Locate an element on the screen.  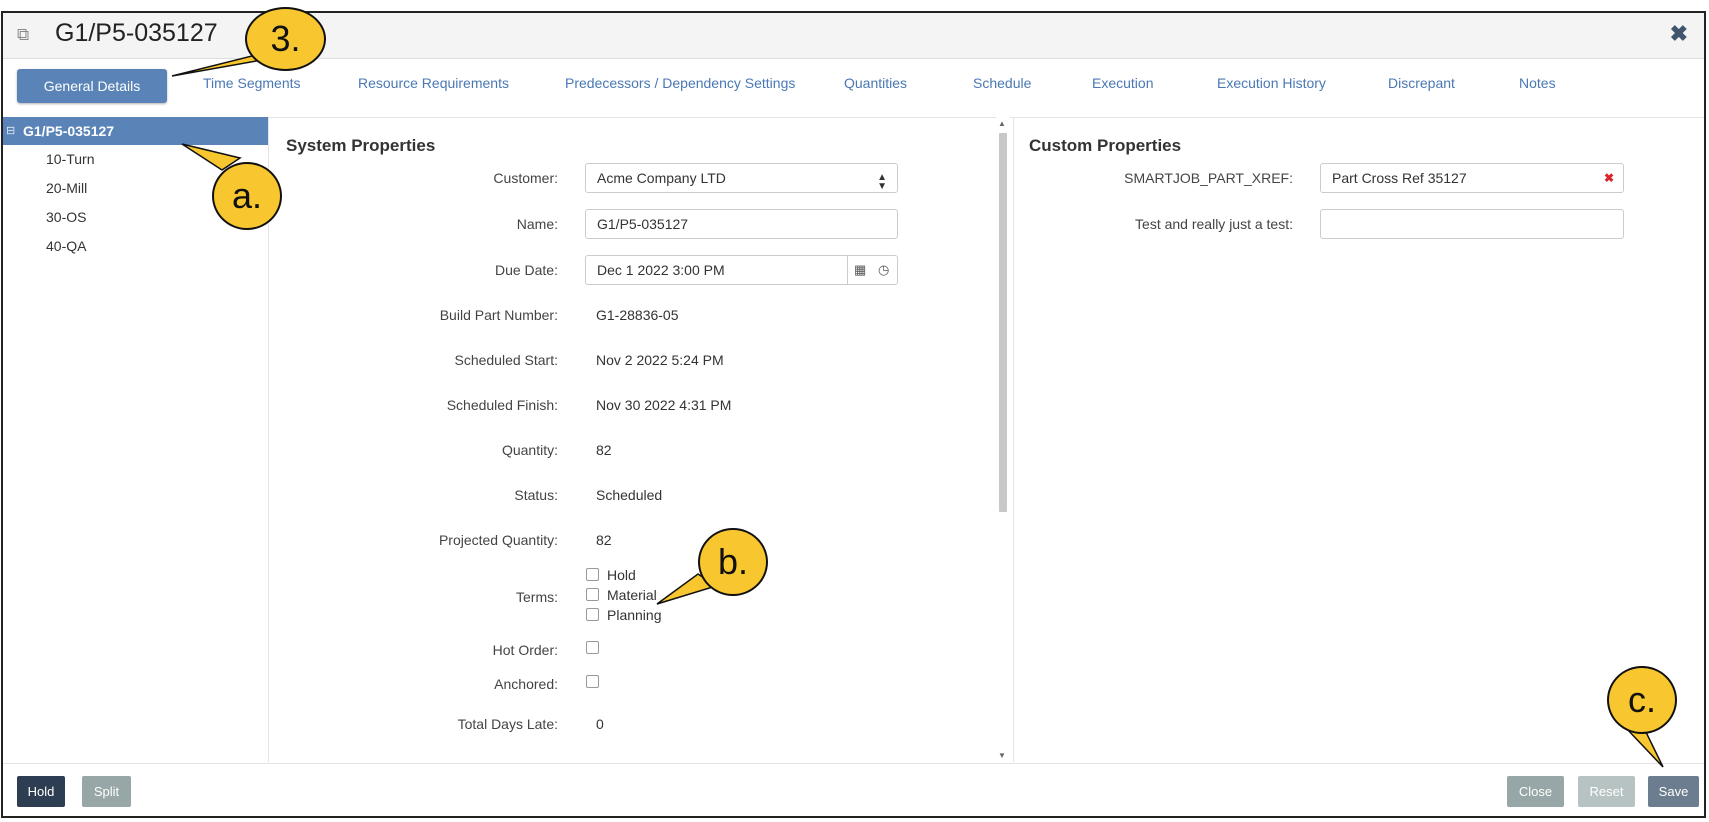
callout-b: b. is located at coordinates (733, 562).